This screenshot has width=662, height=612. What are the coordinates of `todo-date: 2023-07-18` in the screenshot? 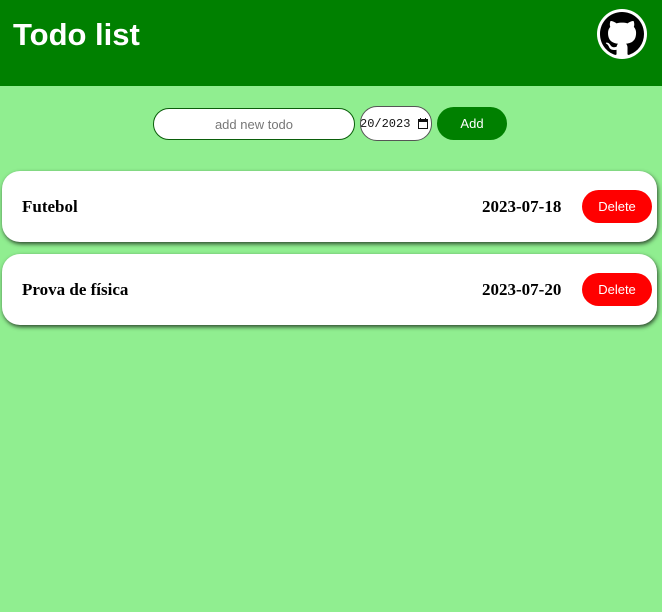 It's located at (522, 206).